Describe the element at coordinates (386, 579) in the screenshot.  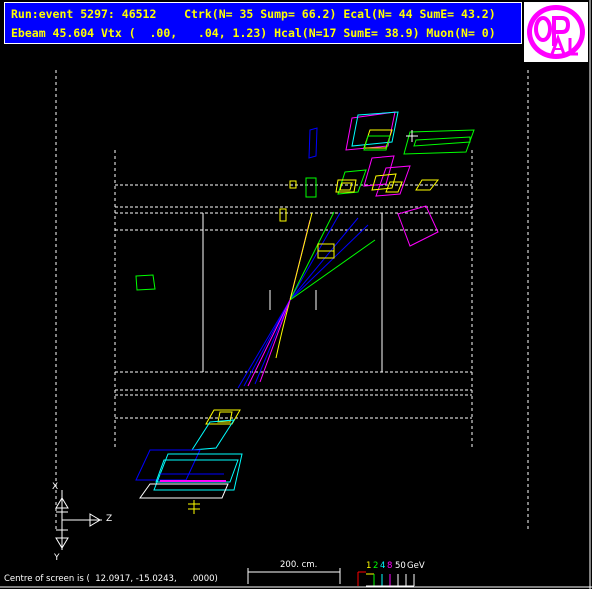
I see `energy-scale-ticks` at that location.